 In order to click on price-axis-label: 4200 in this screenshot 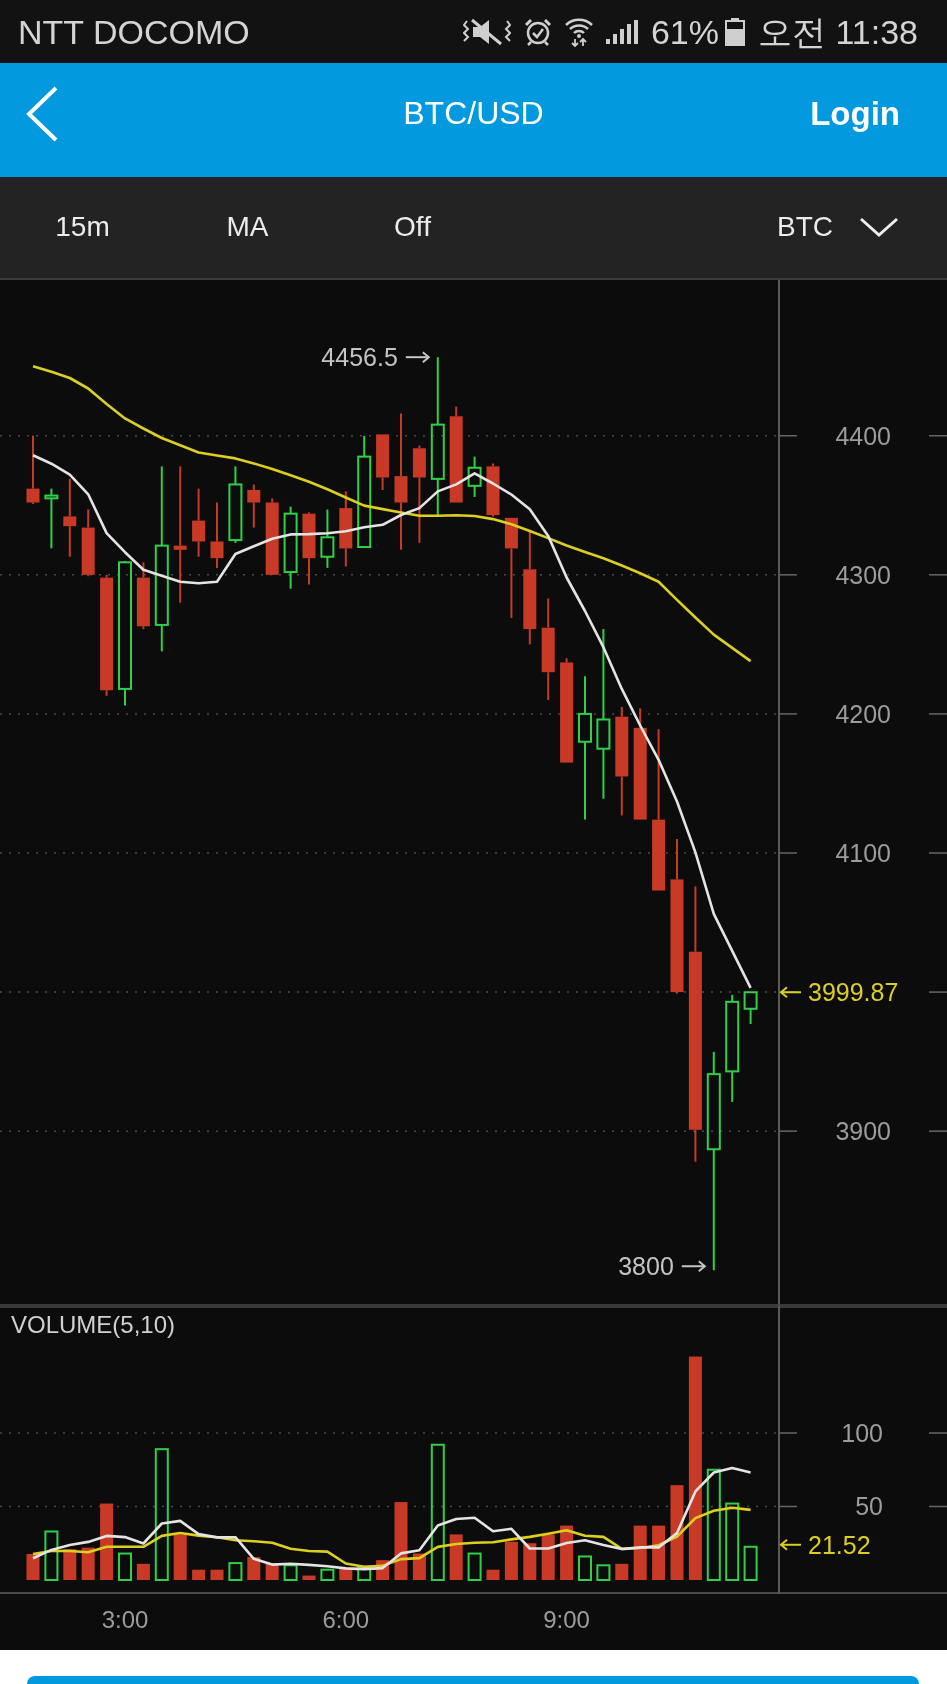, I will do `click(863, 713)`.